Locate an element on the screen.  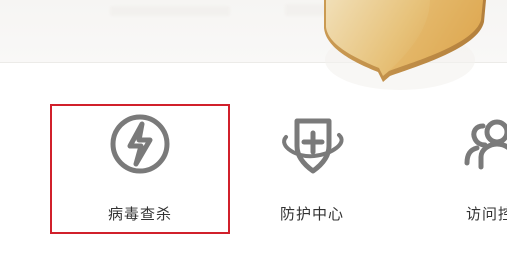
feature-label: 防护中心 is located at coordinates (311, 214).